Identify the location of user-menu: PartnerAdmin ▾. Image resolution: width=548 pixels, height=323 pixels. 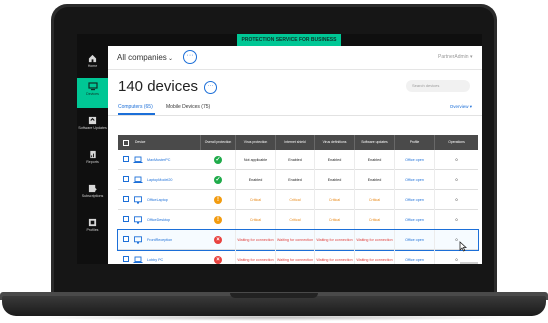
(455, 57).